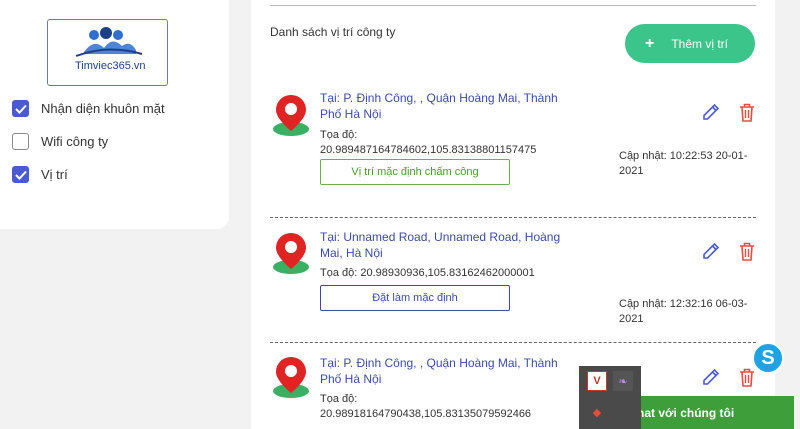 The image size is (800, 429). I want to click on extension-tray: V ❧ ◆, so click(610, 397).